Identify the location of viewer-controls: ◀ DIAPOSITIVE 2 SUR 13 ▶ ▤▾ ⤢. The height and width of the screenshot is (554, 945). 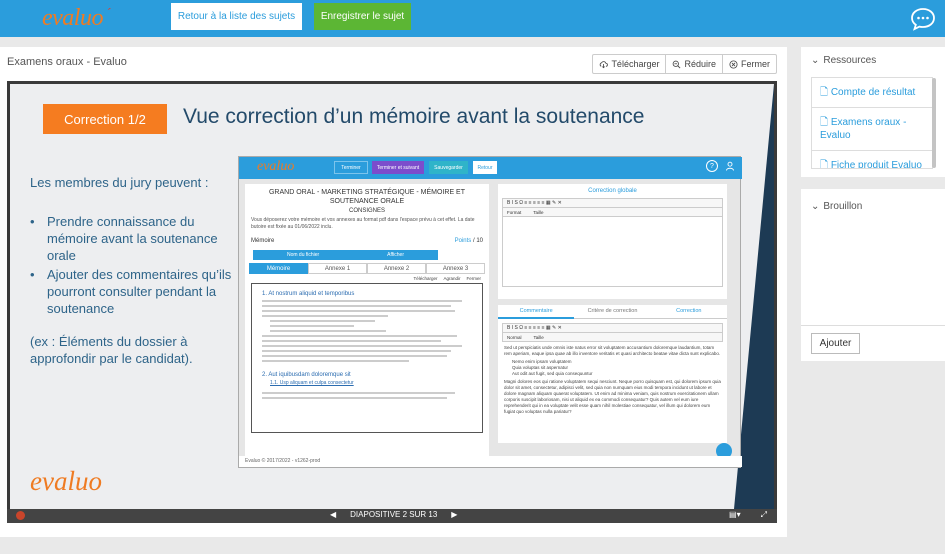
(392, 516).